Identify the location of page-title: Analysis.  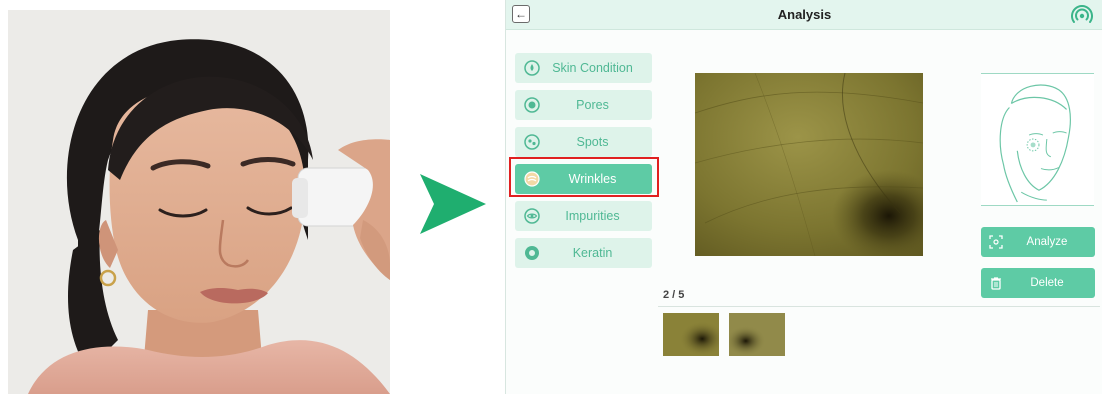
(804, 14).